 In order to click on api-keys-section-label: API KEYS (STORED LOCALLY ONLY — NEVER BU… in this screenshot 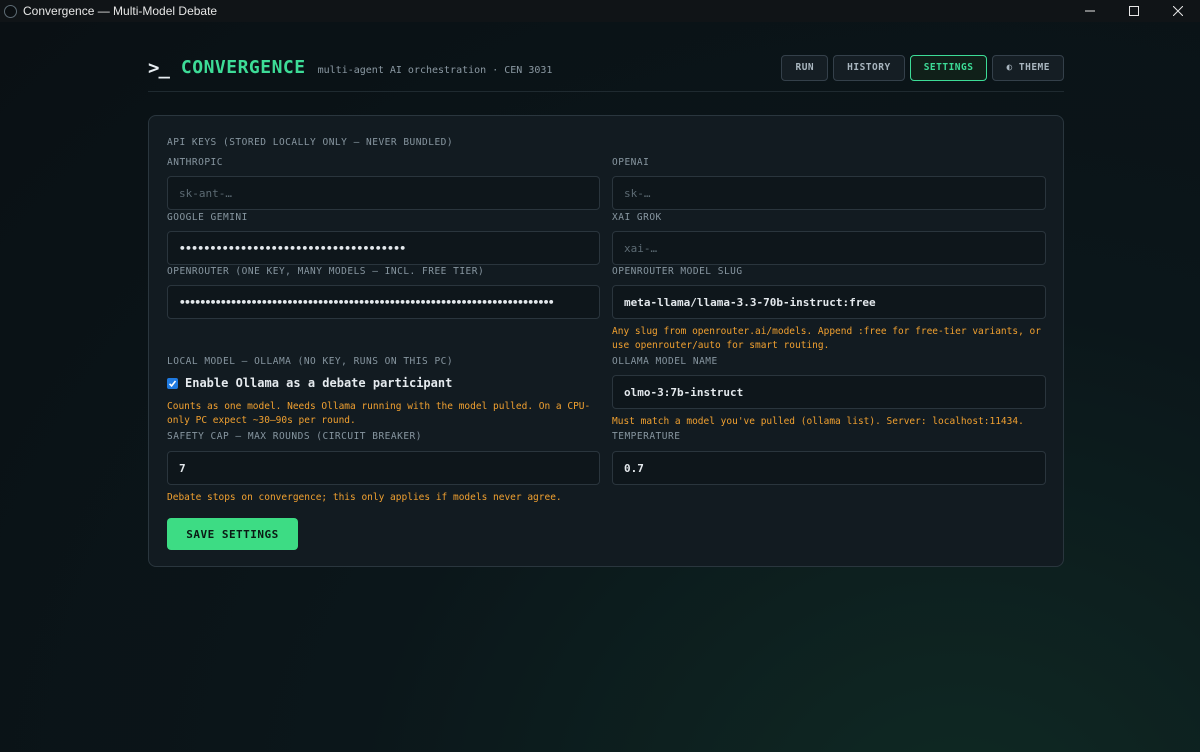, I will do `click(310, 142)`.